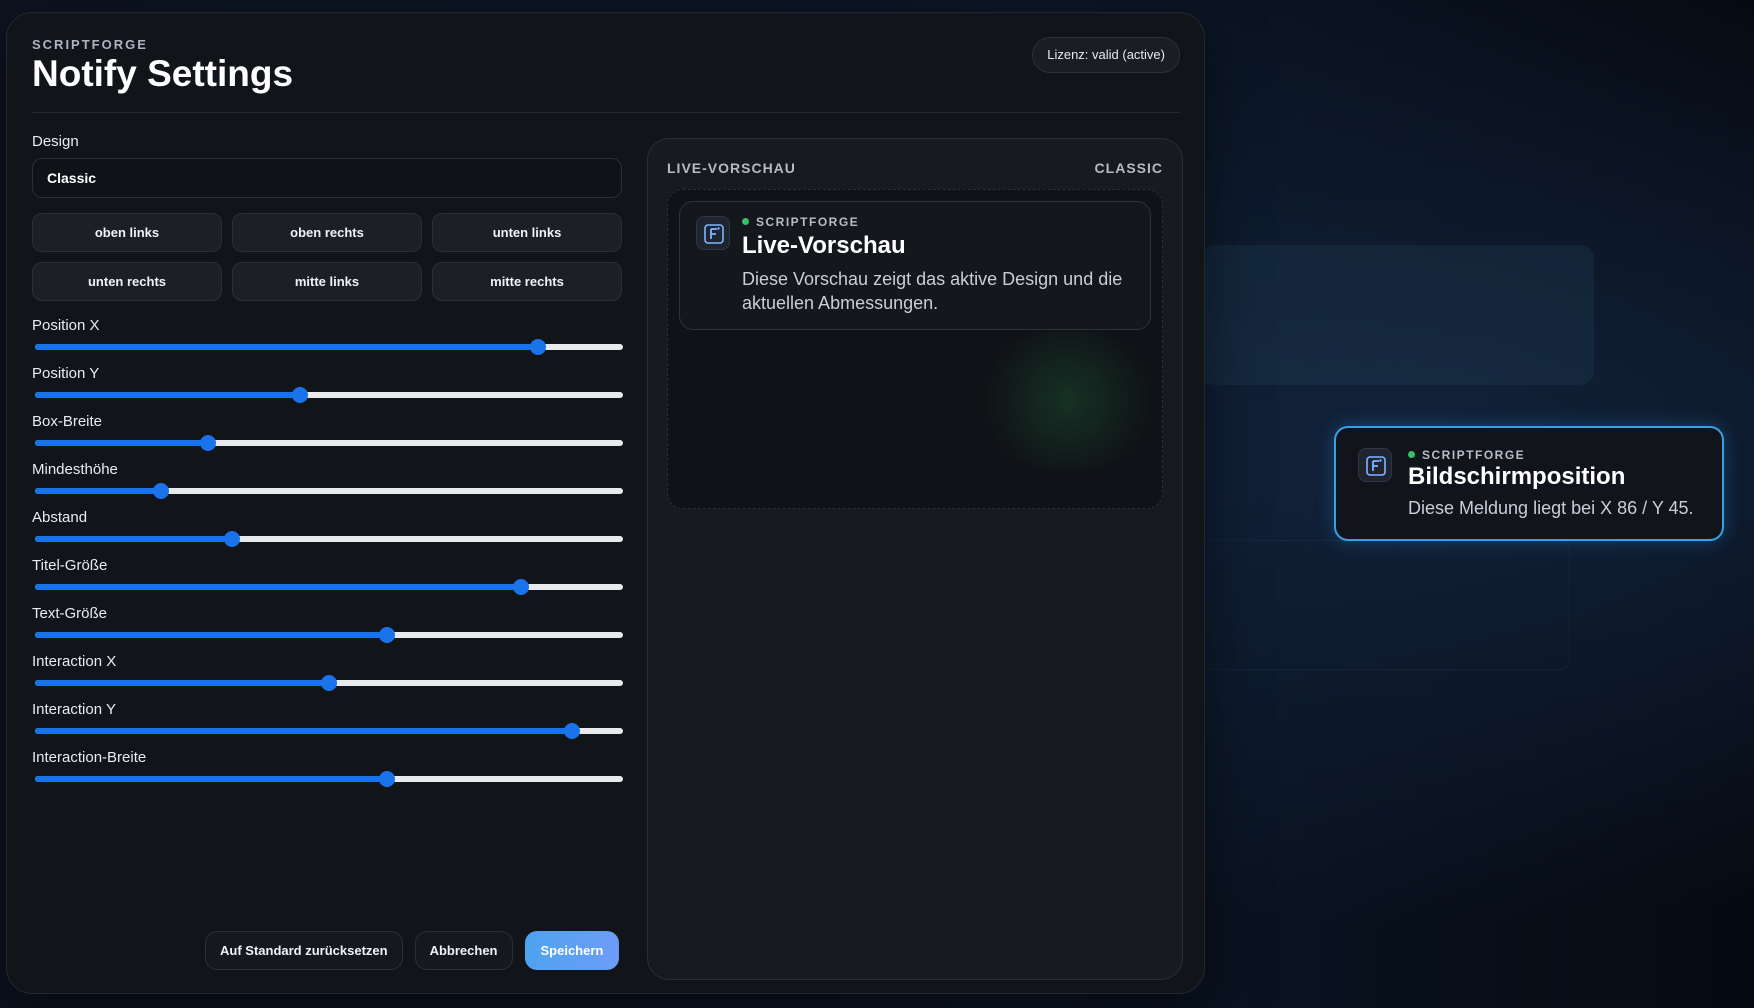 The height and width of the screenshot is (1008, 1754). Describe the element at coordinates (1128, 168) in the screenshot. I see `preview-design-name: CLASSIC` at that location.